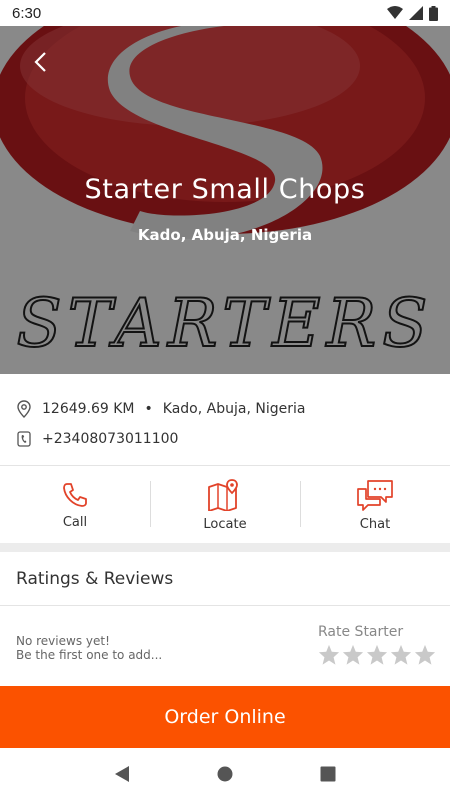 The width and height of the screenshot is (450, 800). What do you see at coordinates (234, 409) in the screenshot?
I see `location-text: Kado, Abuja, Nigeria` at bounding box center [234, 409].